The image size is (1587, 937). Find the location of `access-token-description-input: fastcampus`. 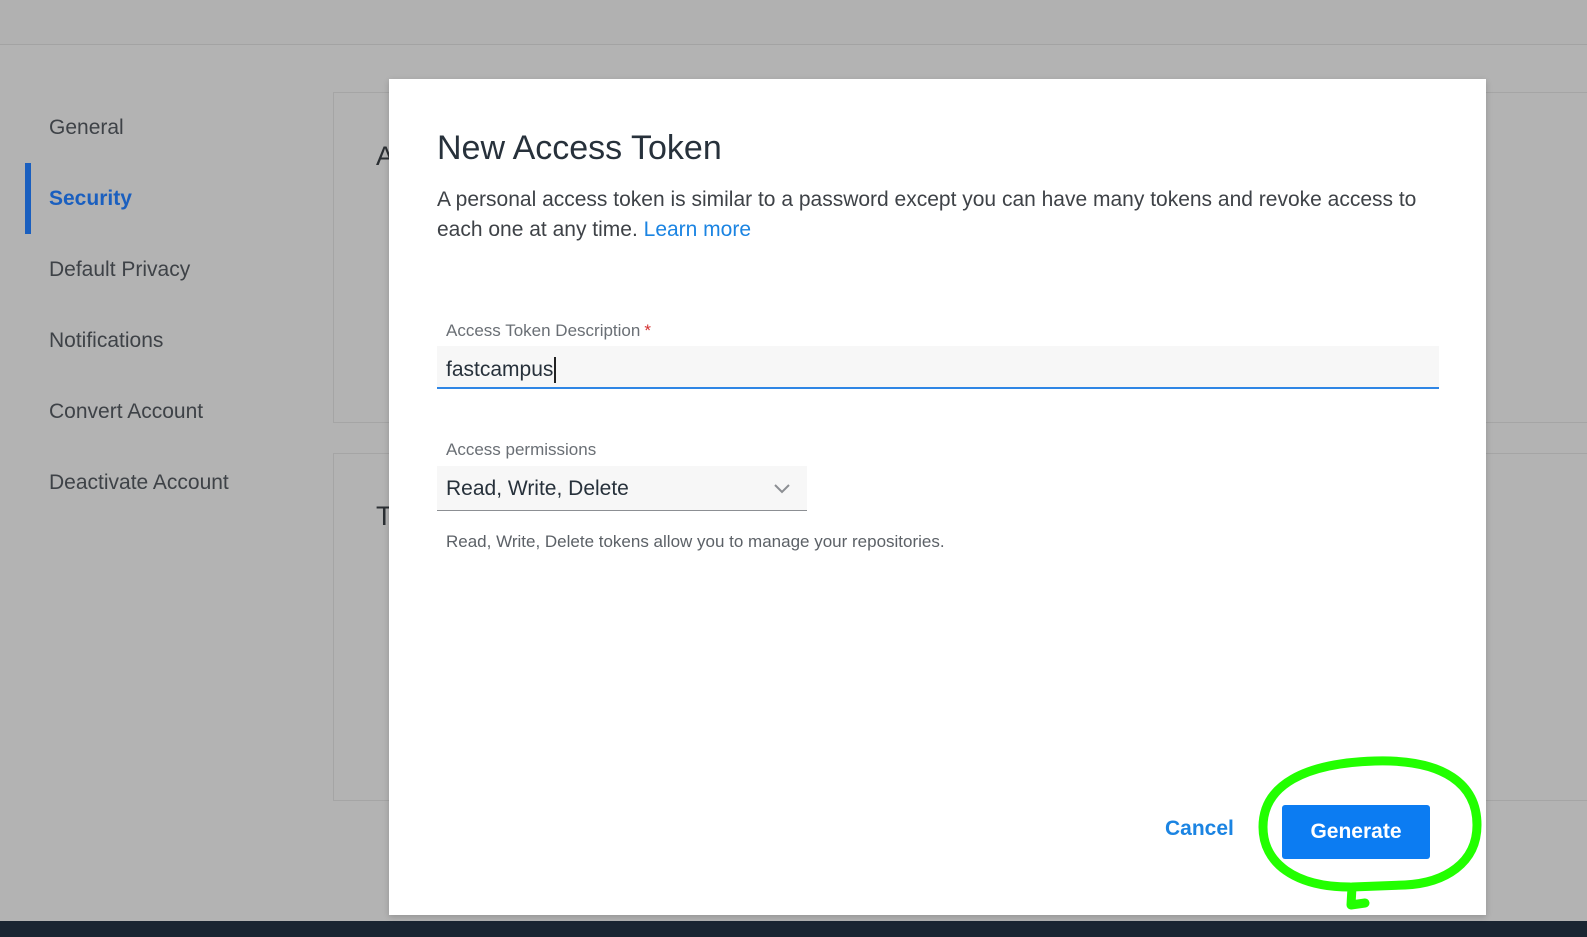

access-token-description-input: fastcampus is located at coordinates (938, 367).